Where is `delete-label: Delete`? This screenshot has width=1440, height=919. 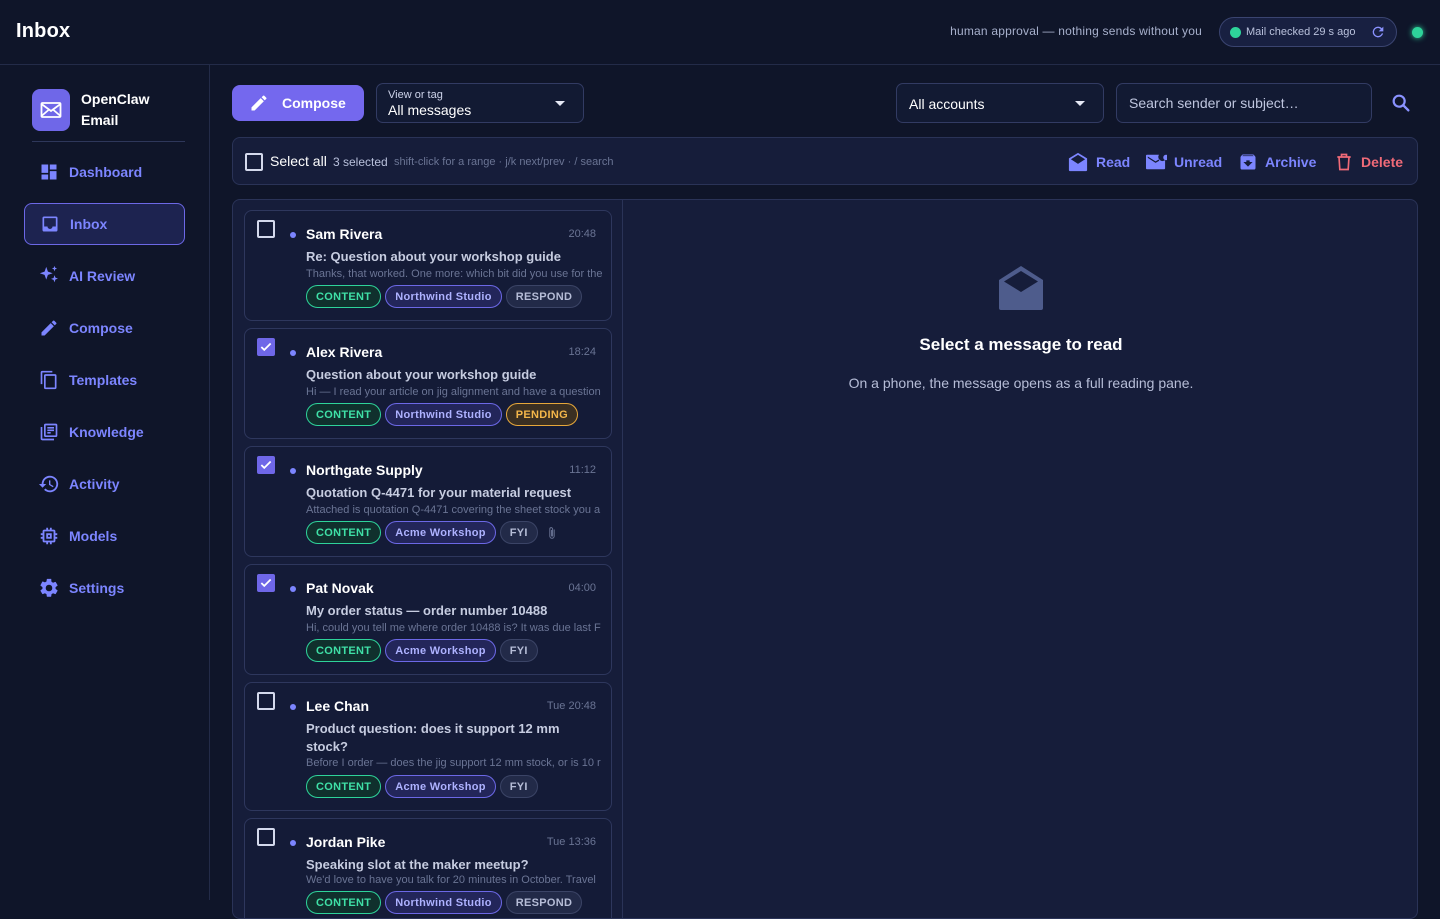
delete-label: Delete is located at coordinates (1382, 162).